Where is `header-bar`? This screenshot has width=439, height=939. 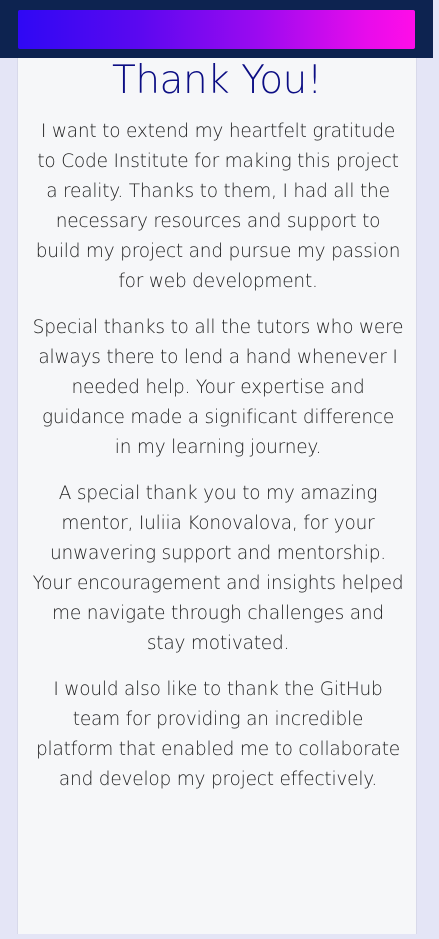 header-bar is located at coordinates (216, 29).